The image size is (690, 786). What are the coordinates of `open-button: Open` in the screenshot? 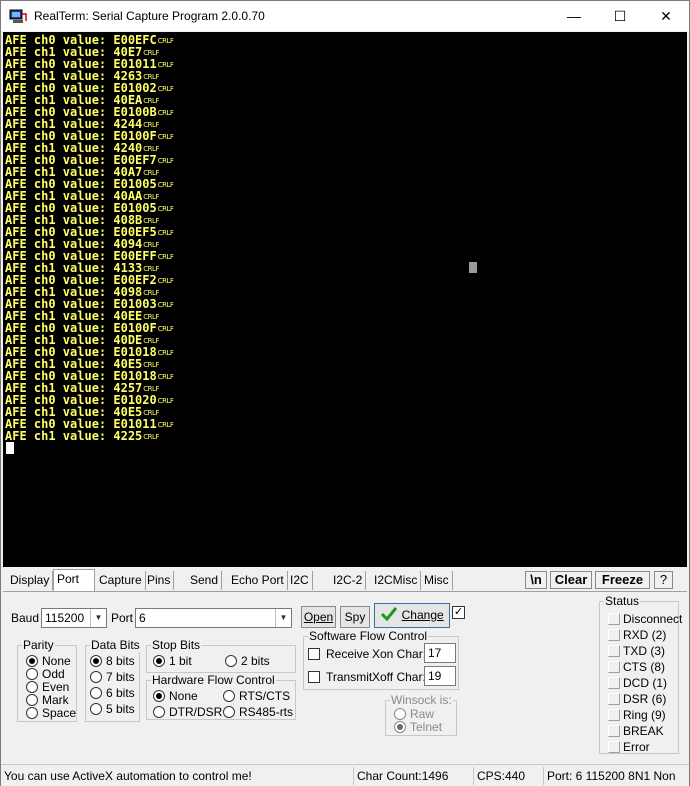 It's located at (318, 617).